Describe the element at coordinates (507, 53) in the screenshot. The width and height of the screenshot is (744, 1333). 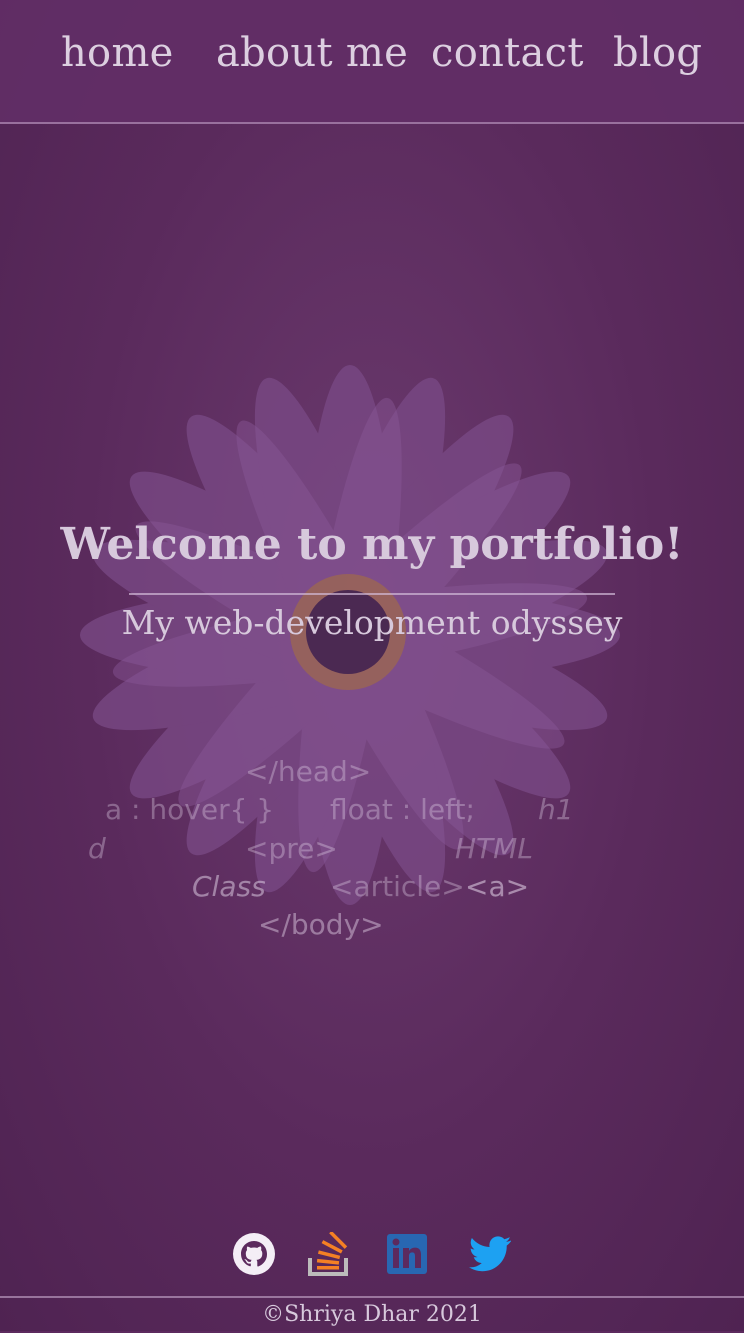
I see `nav-link-contact: contact` at that location.